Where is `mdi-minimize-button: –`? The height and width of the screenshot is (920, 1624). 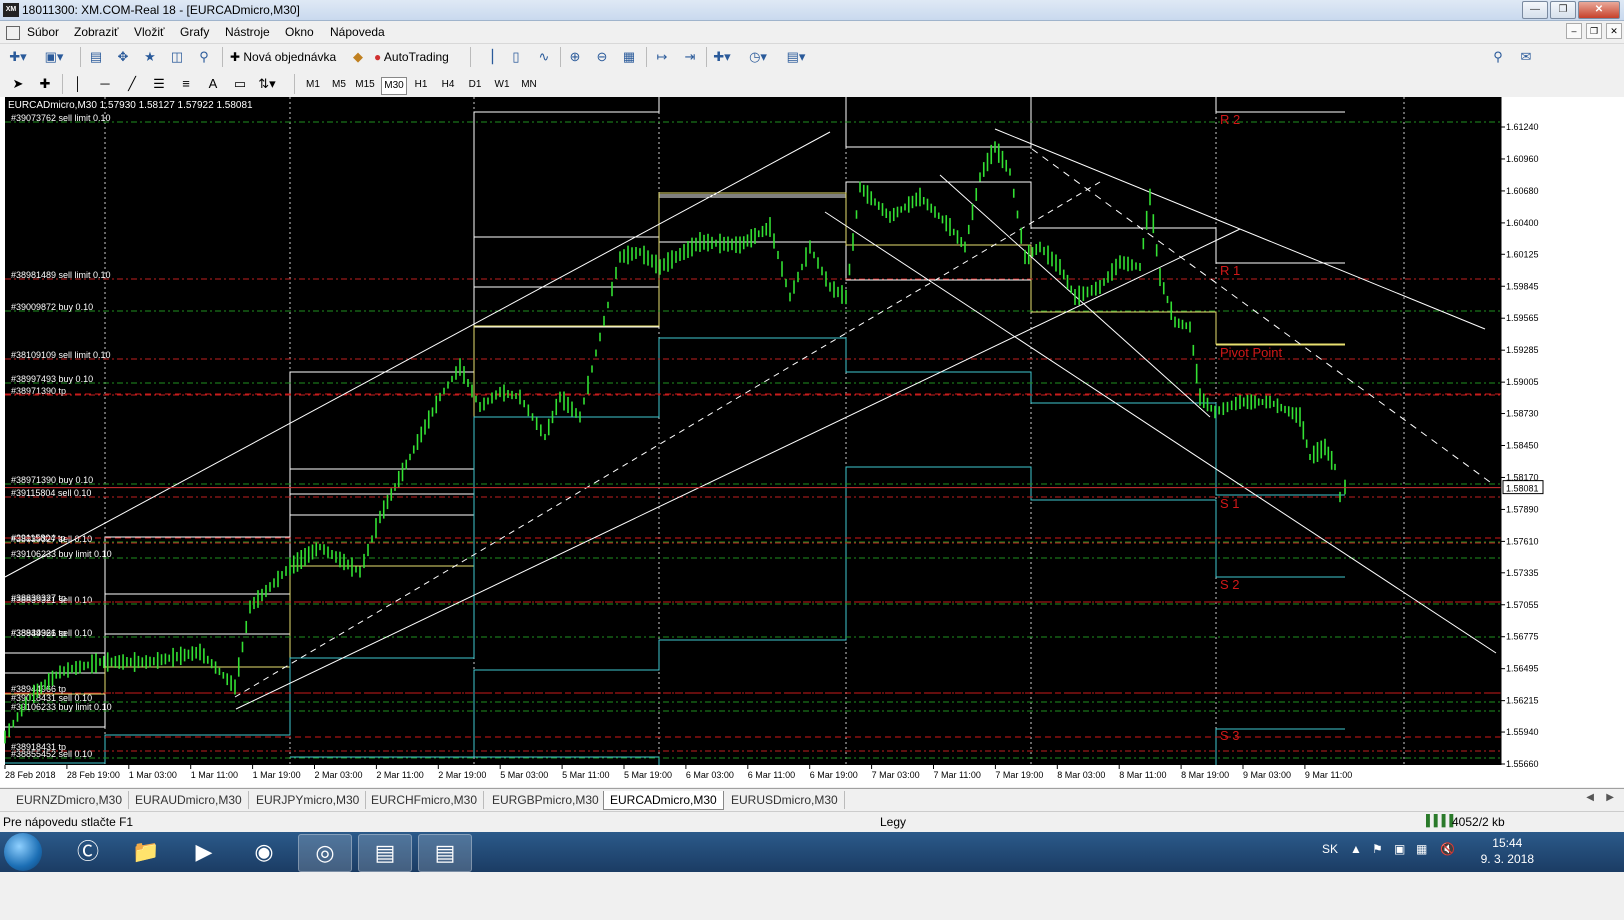
mdi-minimize-button: – is located at coordinates (1574, 31).